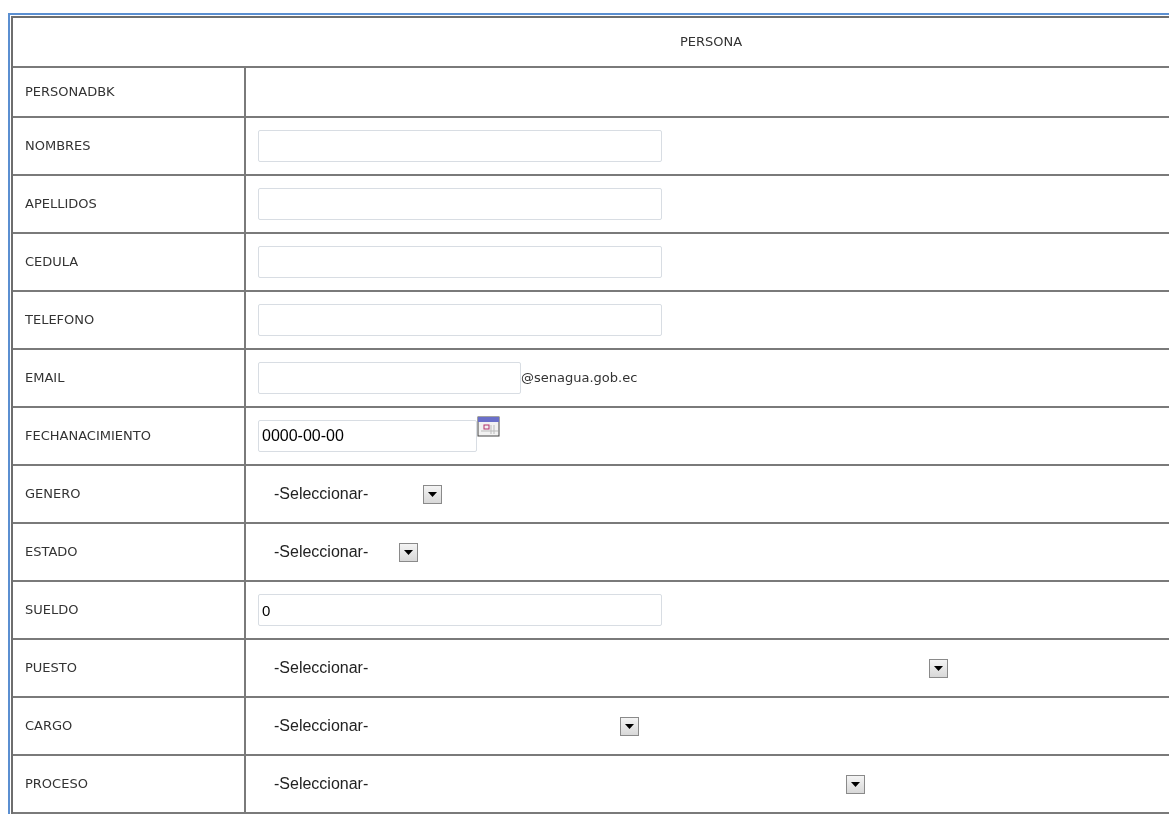 This screenshot has height=816, width=1169. Describe the element at coordinates (52, 262) in the screenshot. I see `field-label: CEDULA` at that location.